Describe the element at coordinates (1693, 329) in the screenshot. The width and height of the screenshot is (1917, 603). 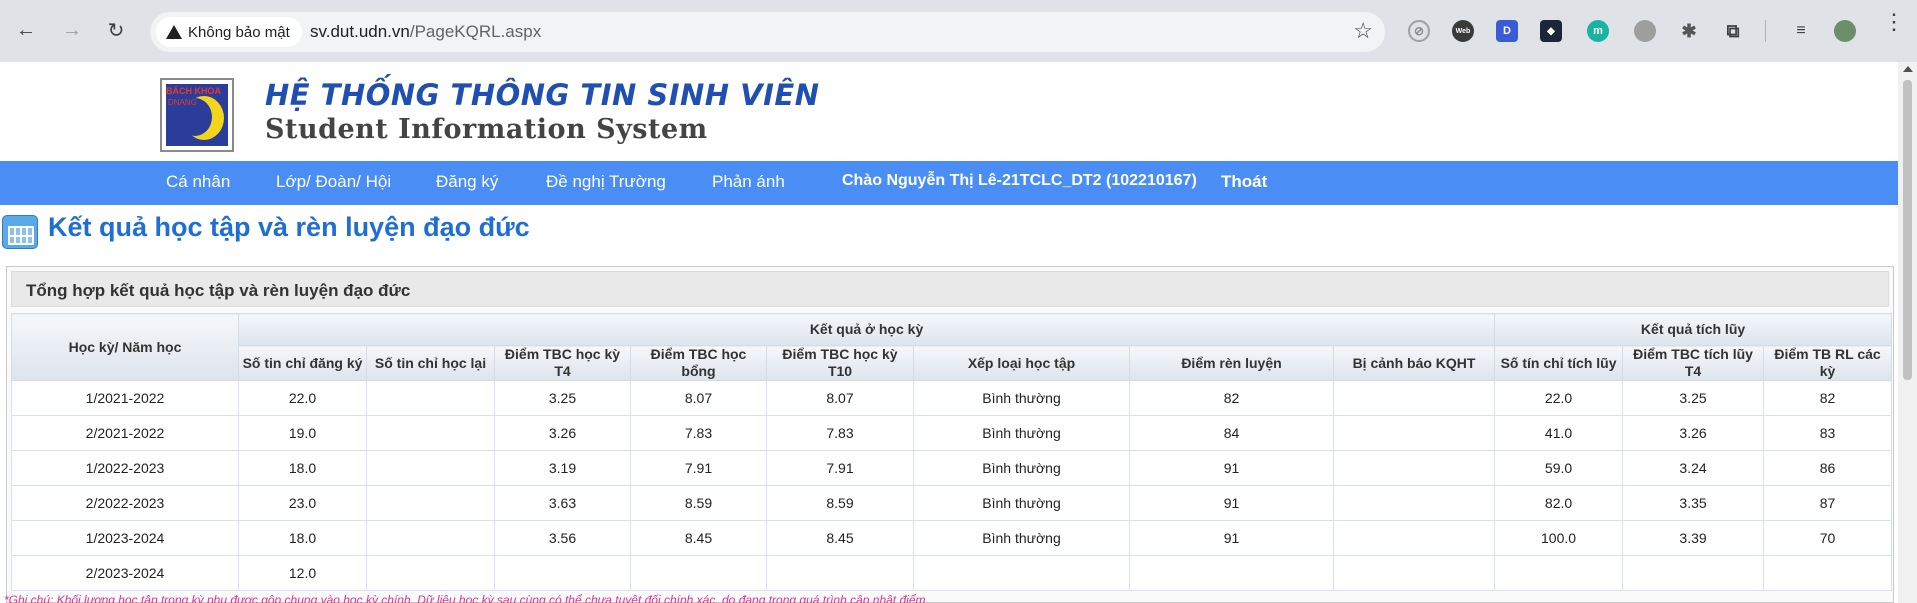
I see `header-group-cumulative: Kết quả tích lũy` at that location.